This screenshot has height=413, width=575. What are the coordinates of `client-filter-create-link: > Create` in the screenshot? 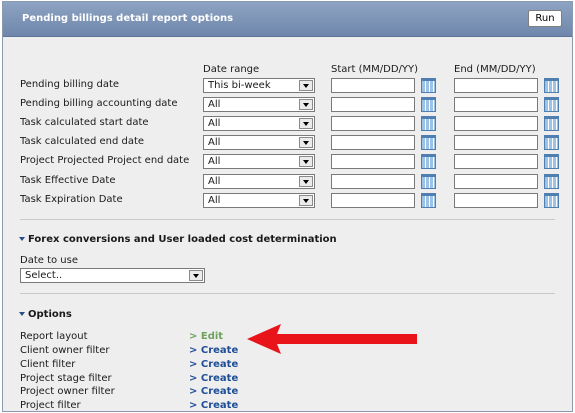 It's located at (213, 364).